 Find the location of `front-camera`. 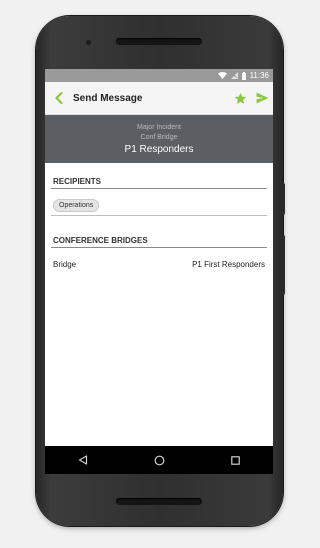

front-camera is located at coordinates (88, 42).